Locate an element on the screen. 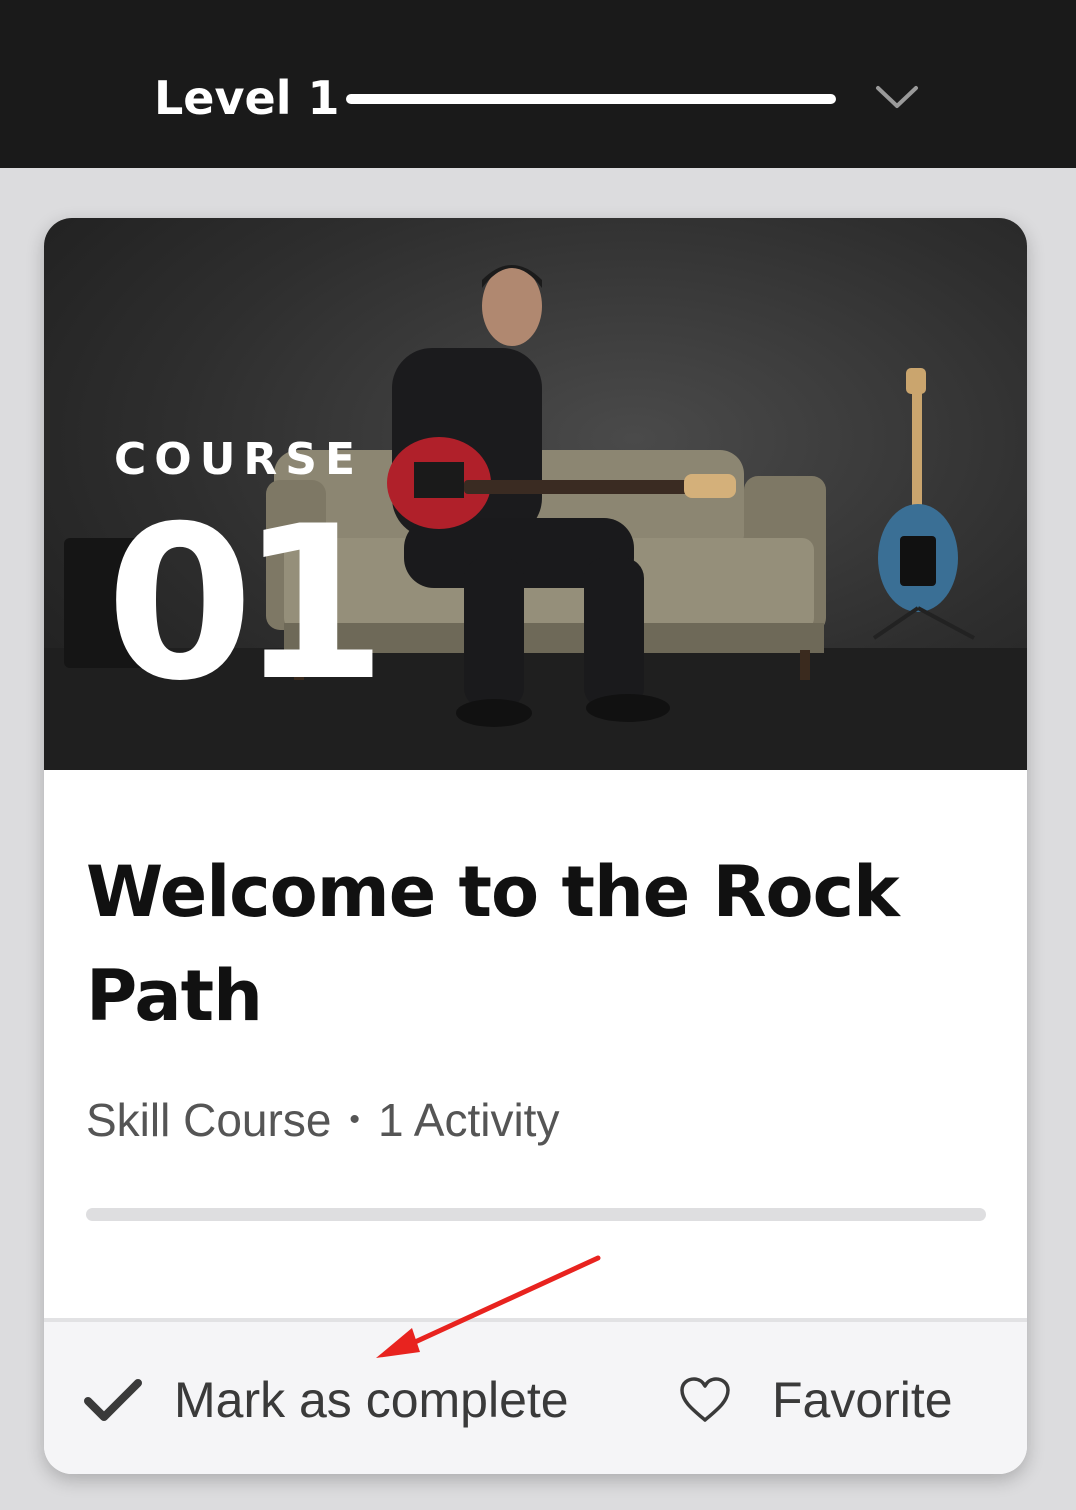 The width and height of the screenshot is (1076, 1510). course-meta: Skill Course • 1 Activity is located at coordinates (322, 1120).